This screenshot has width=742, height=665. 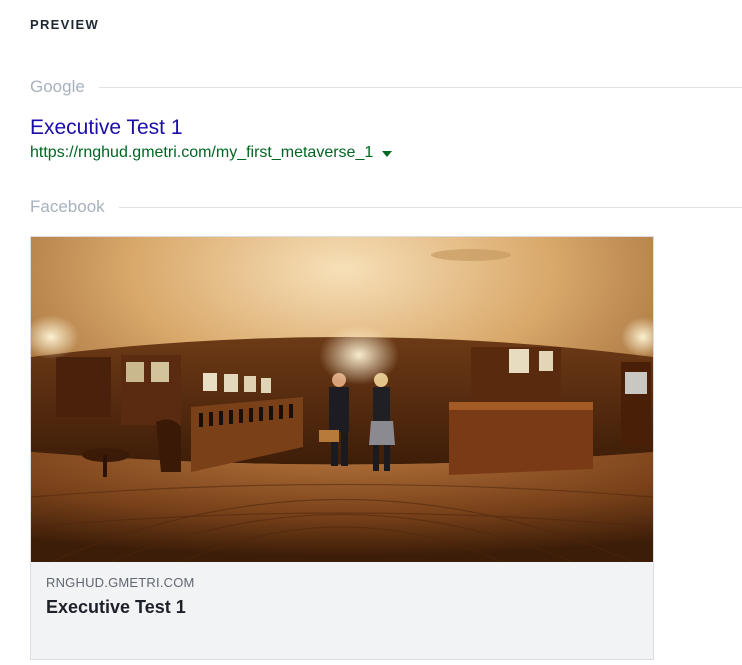 What do you see at coordinates (116, 607) in the screenshot?
I see `facebook-card-title: Executive Test 1` at bounding box center [116, 607].